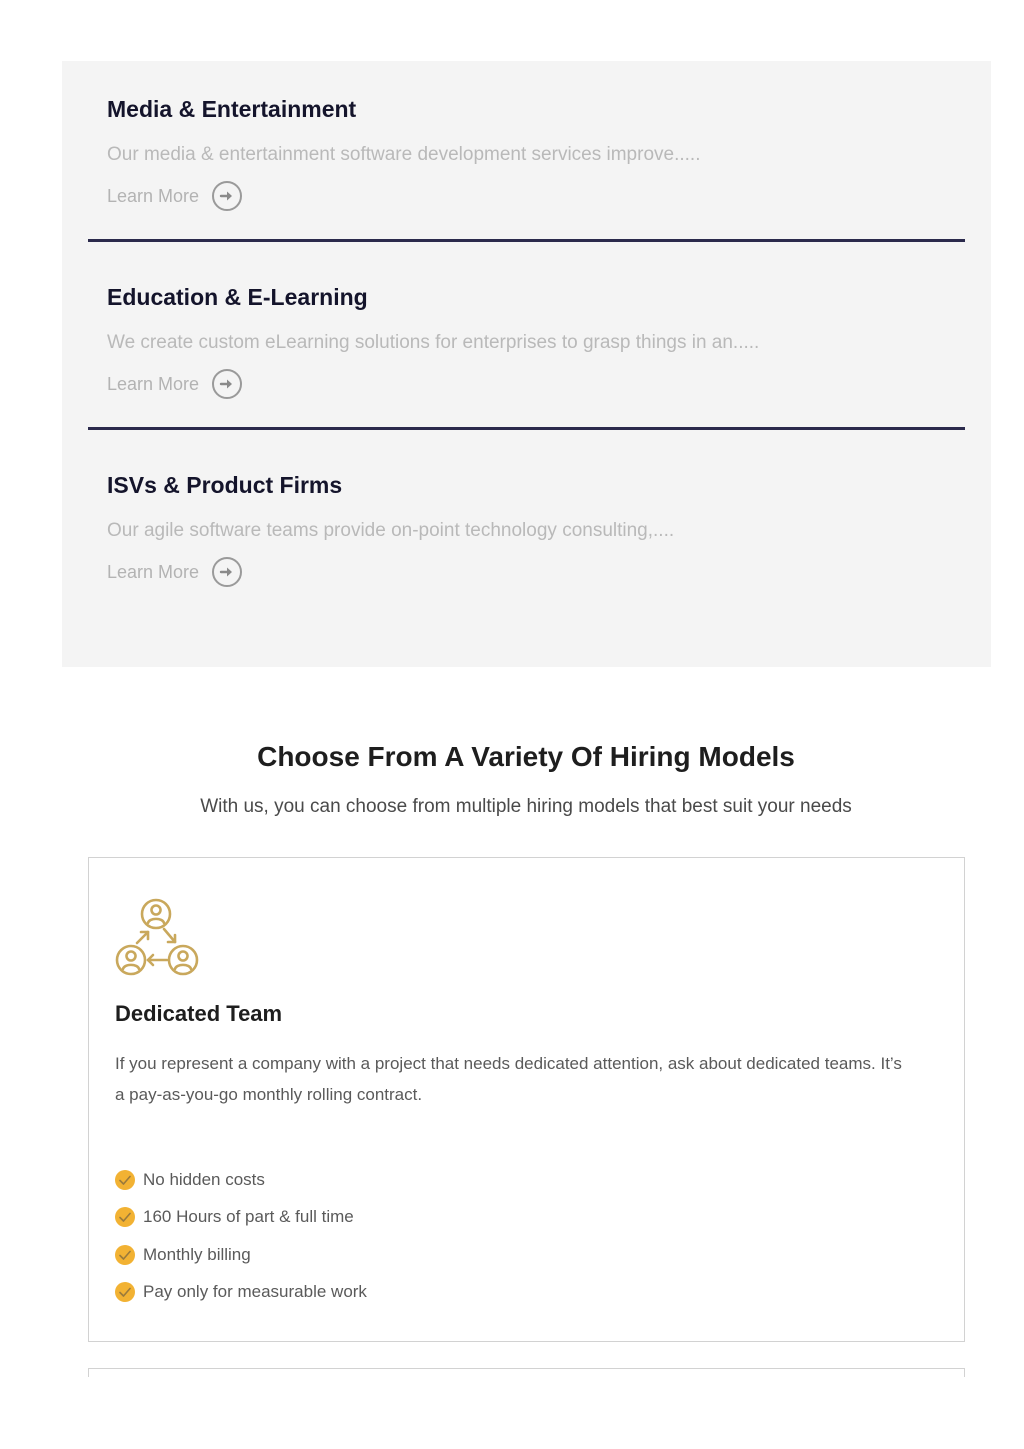  I want to click on feature-item: 160 Hours of part & full time, so click(241, 1218).